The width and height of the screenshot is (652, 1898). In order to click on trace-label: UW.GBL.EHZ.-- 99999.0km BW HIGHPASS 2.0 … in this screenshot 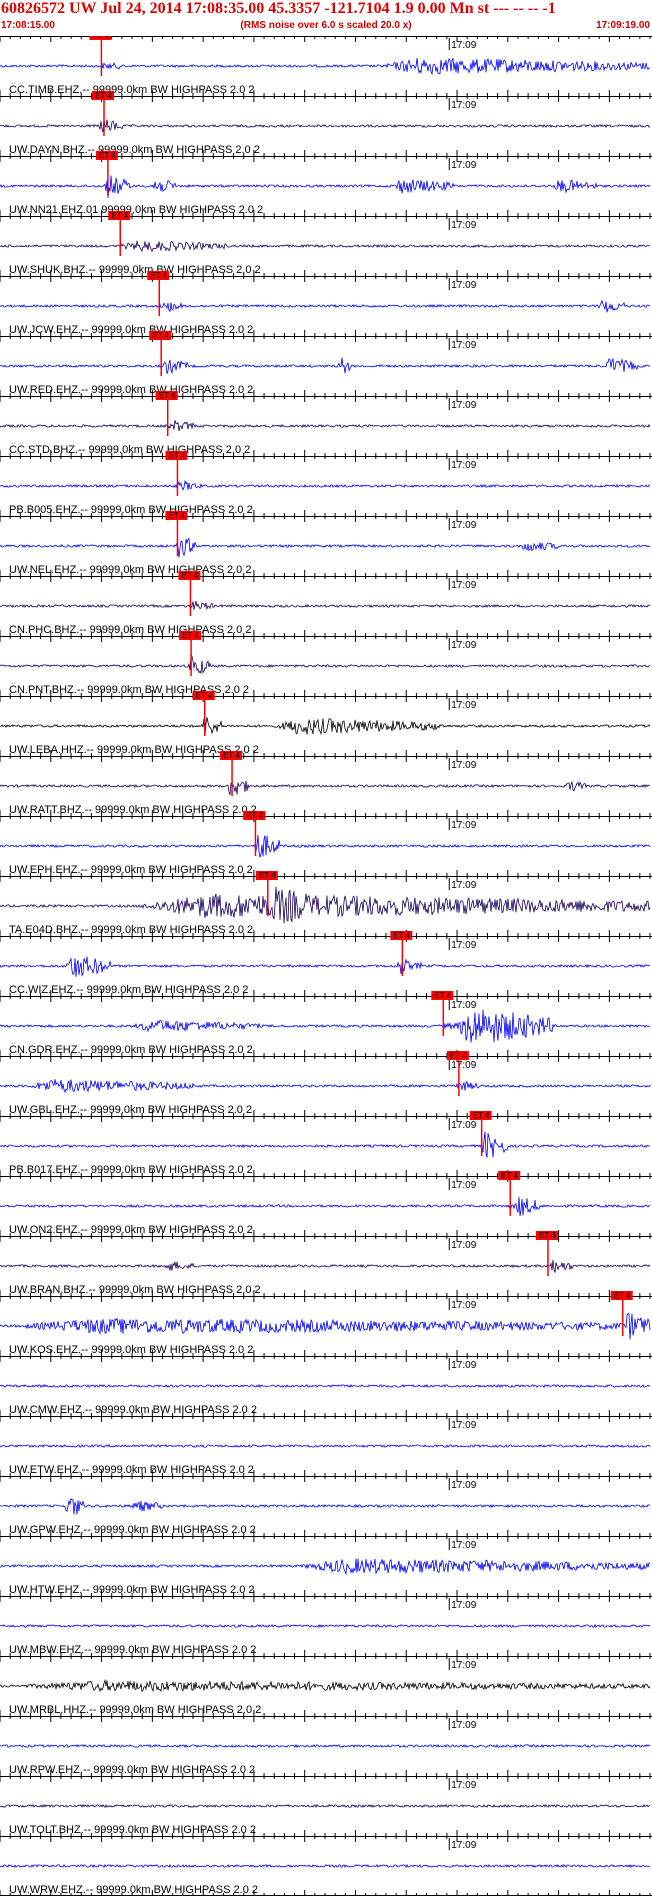, I will do `click(130, 1110)`.